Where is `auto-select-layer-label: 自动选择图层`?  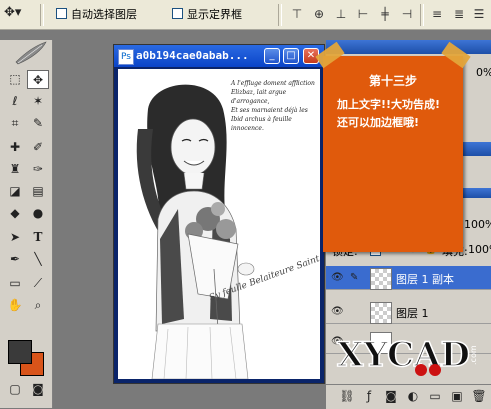
auto-select-layer-label: 自动选择图层 is located at coordinates (104, 14).